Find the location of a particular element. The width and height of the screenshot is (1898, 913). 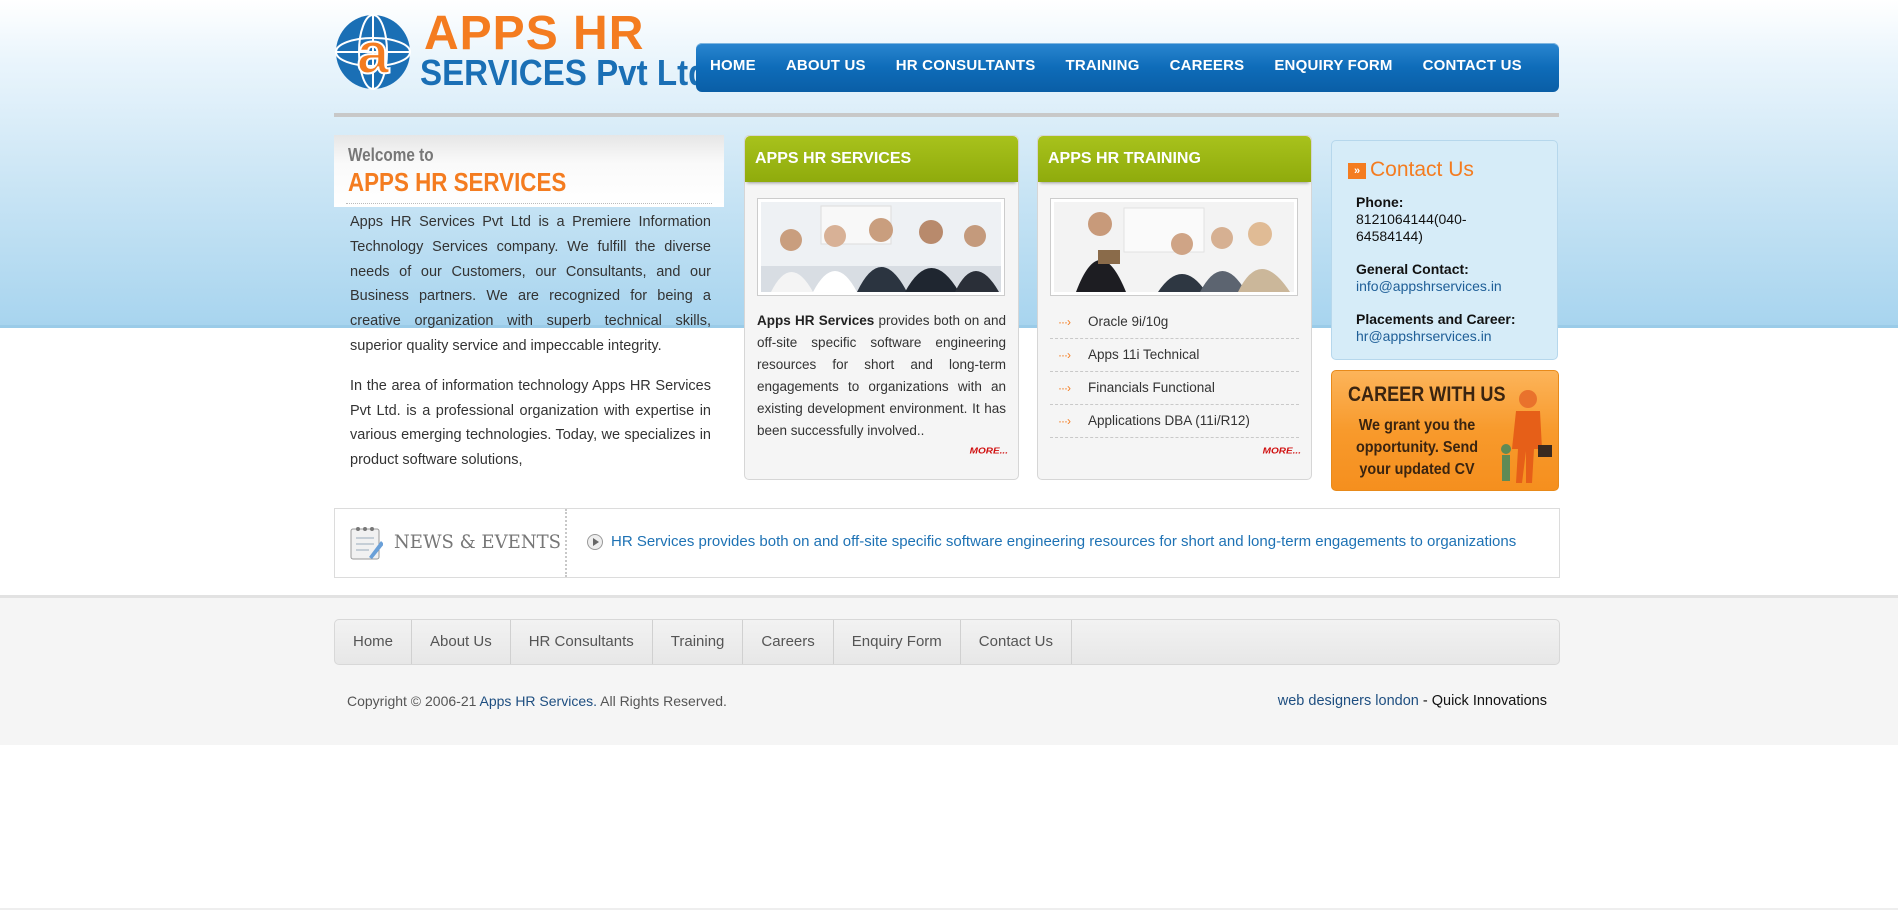

nav-careers: CAREERS is located at coordinates (1207, 65).